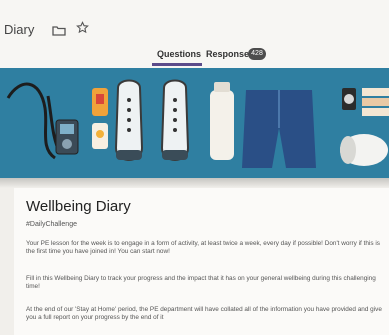  I want to click on star-icon, so click(82, 30).